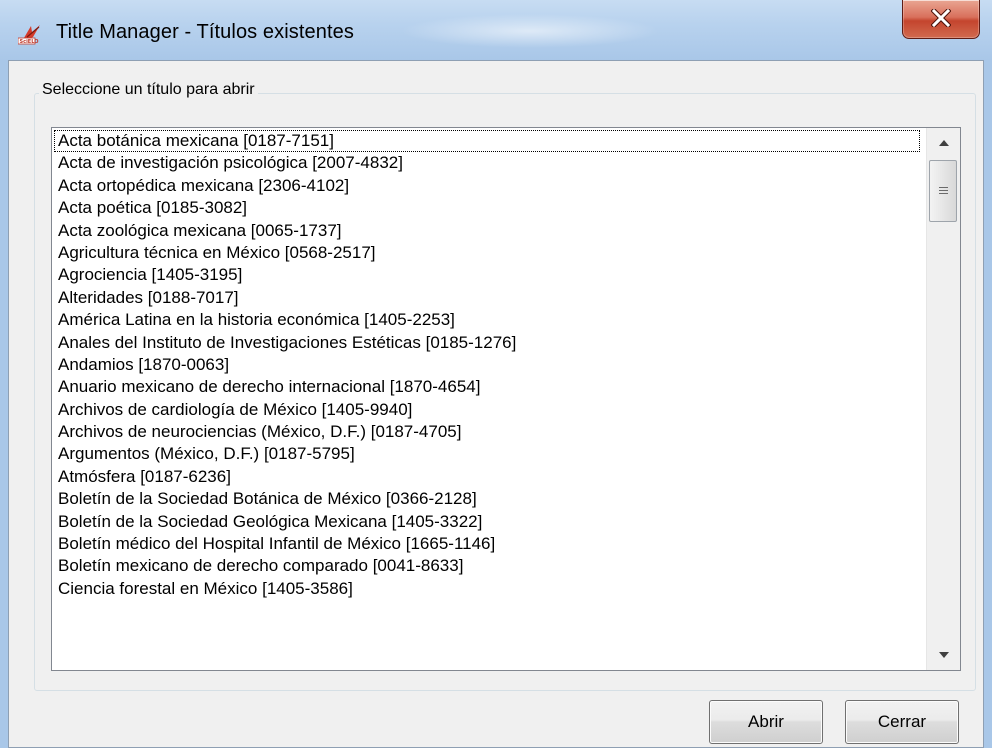 The image size is (992, 748). I want to click on list-item: Andamios [1870-0063], so click(487, 365).